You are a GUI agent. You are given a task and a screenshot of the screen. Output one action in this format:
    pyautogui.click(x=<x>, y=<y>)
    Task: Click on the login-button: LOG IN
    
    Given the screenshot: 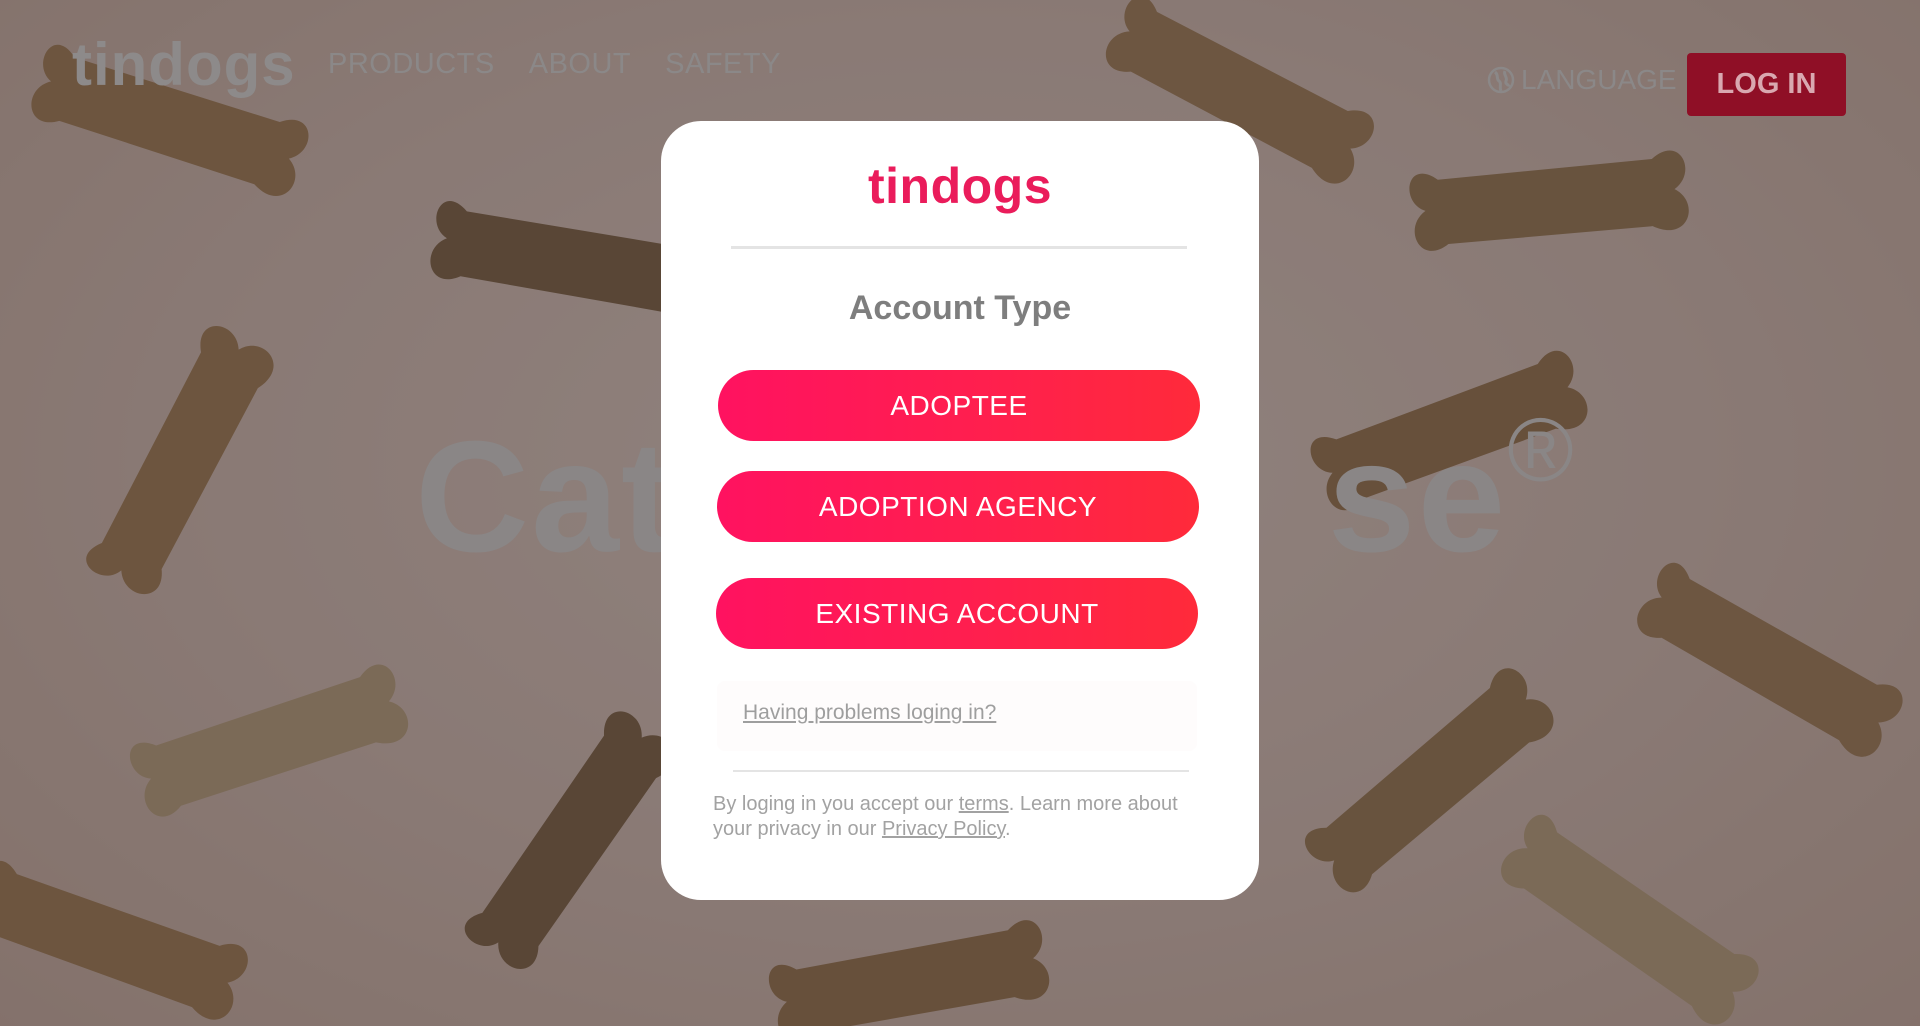 What is the action you would take?
    pyautogui.click(x=1766, y=84)
    